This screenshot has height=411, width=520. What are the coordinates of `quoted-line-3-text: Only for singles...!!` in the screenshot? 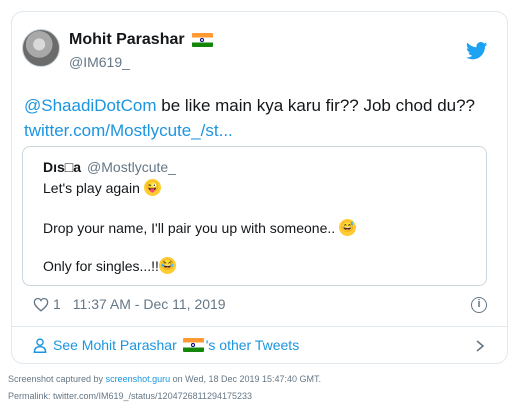 It's located at (101, 265).